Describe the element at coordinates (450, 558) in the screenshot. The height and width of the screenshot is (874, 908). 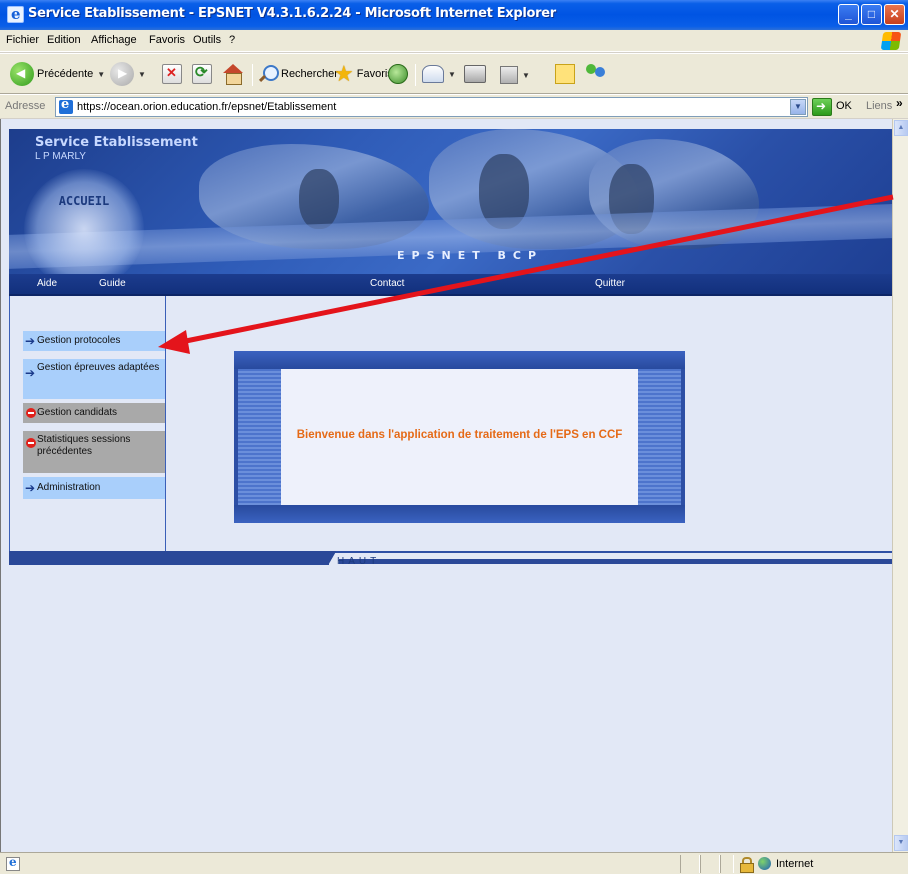
I see `footer-divider` at that location.